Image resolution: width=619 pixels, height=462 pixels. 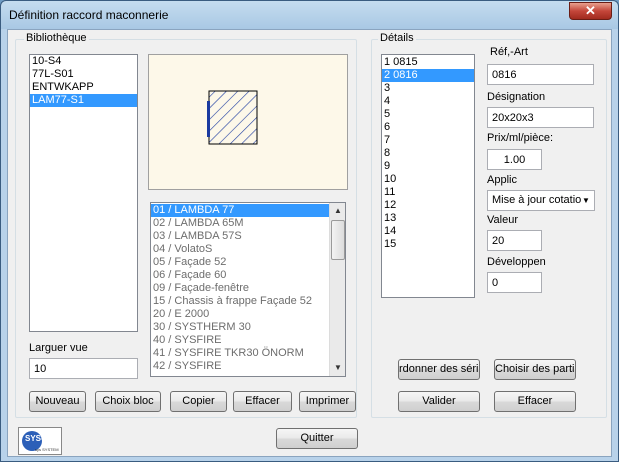 What do you see at coordinates (535, 401) in the screenshot?
I see `effacer-detail-button: Effacer` at bounding box center [535, 401].